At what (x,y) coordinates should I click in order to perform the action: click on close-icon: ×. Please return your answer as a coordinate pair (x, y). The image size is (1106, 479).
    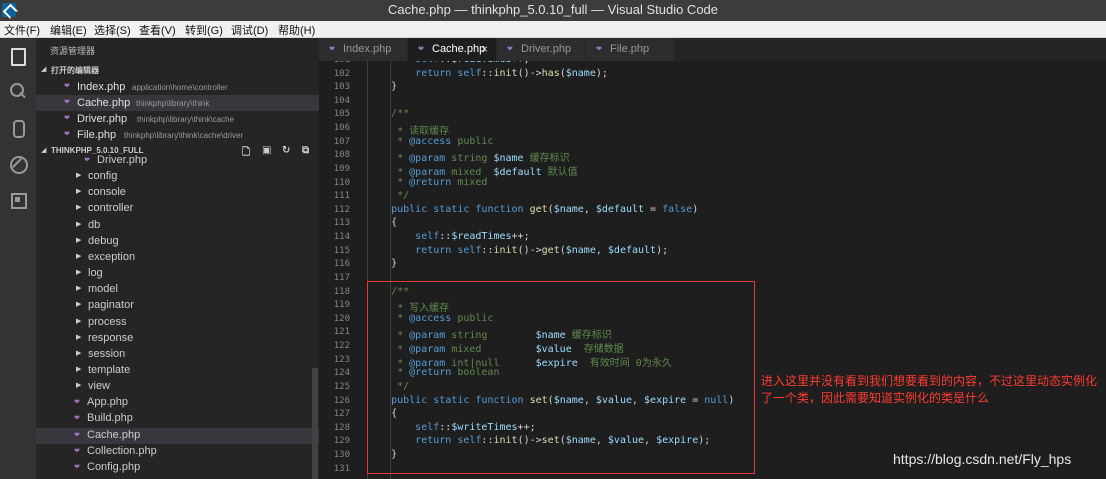
    Looking at the image, I should click on (484, 49).